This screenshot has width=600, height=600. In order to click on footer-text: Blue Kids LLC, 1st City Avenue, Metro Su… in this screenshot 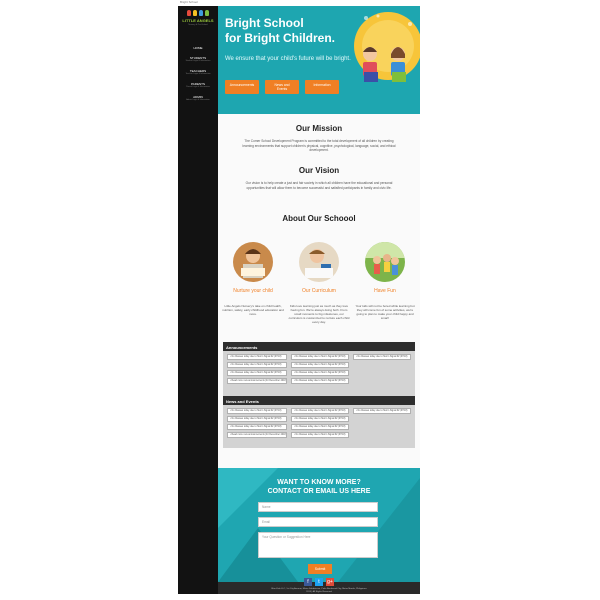, I will do `click(319, 591)`.